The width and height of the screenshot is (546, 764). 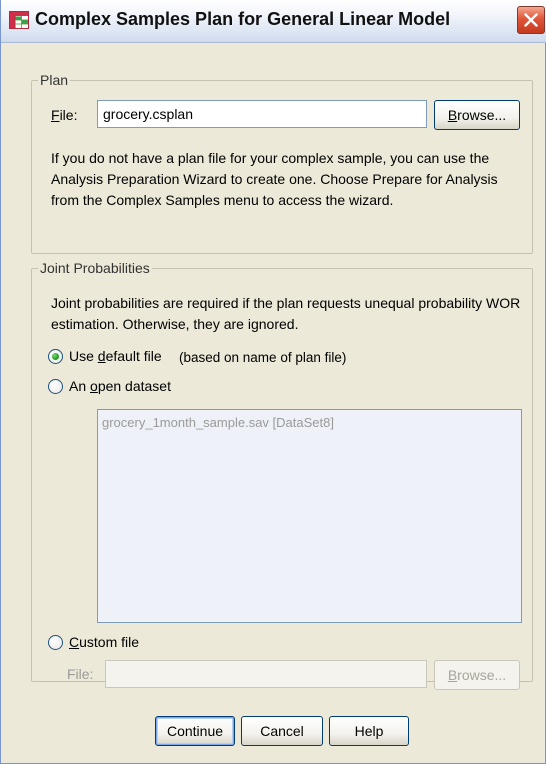 I want to click on plan-group-label: Plan, so click(x=54, y=80).